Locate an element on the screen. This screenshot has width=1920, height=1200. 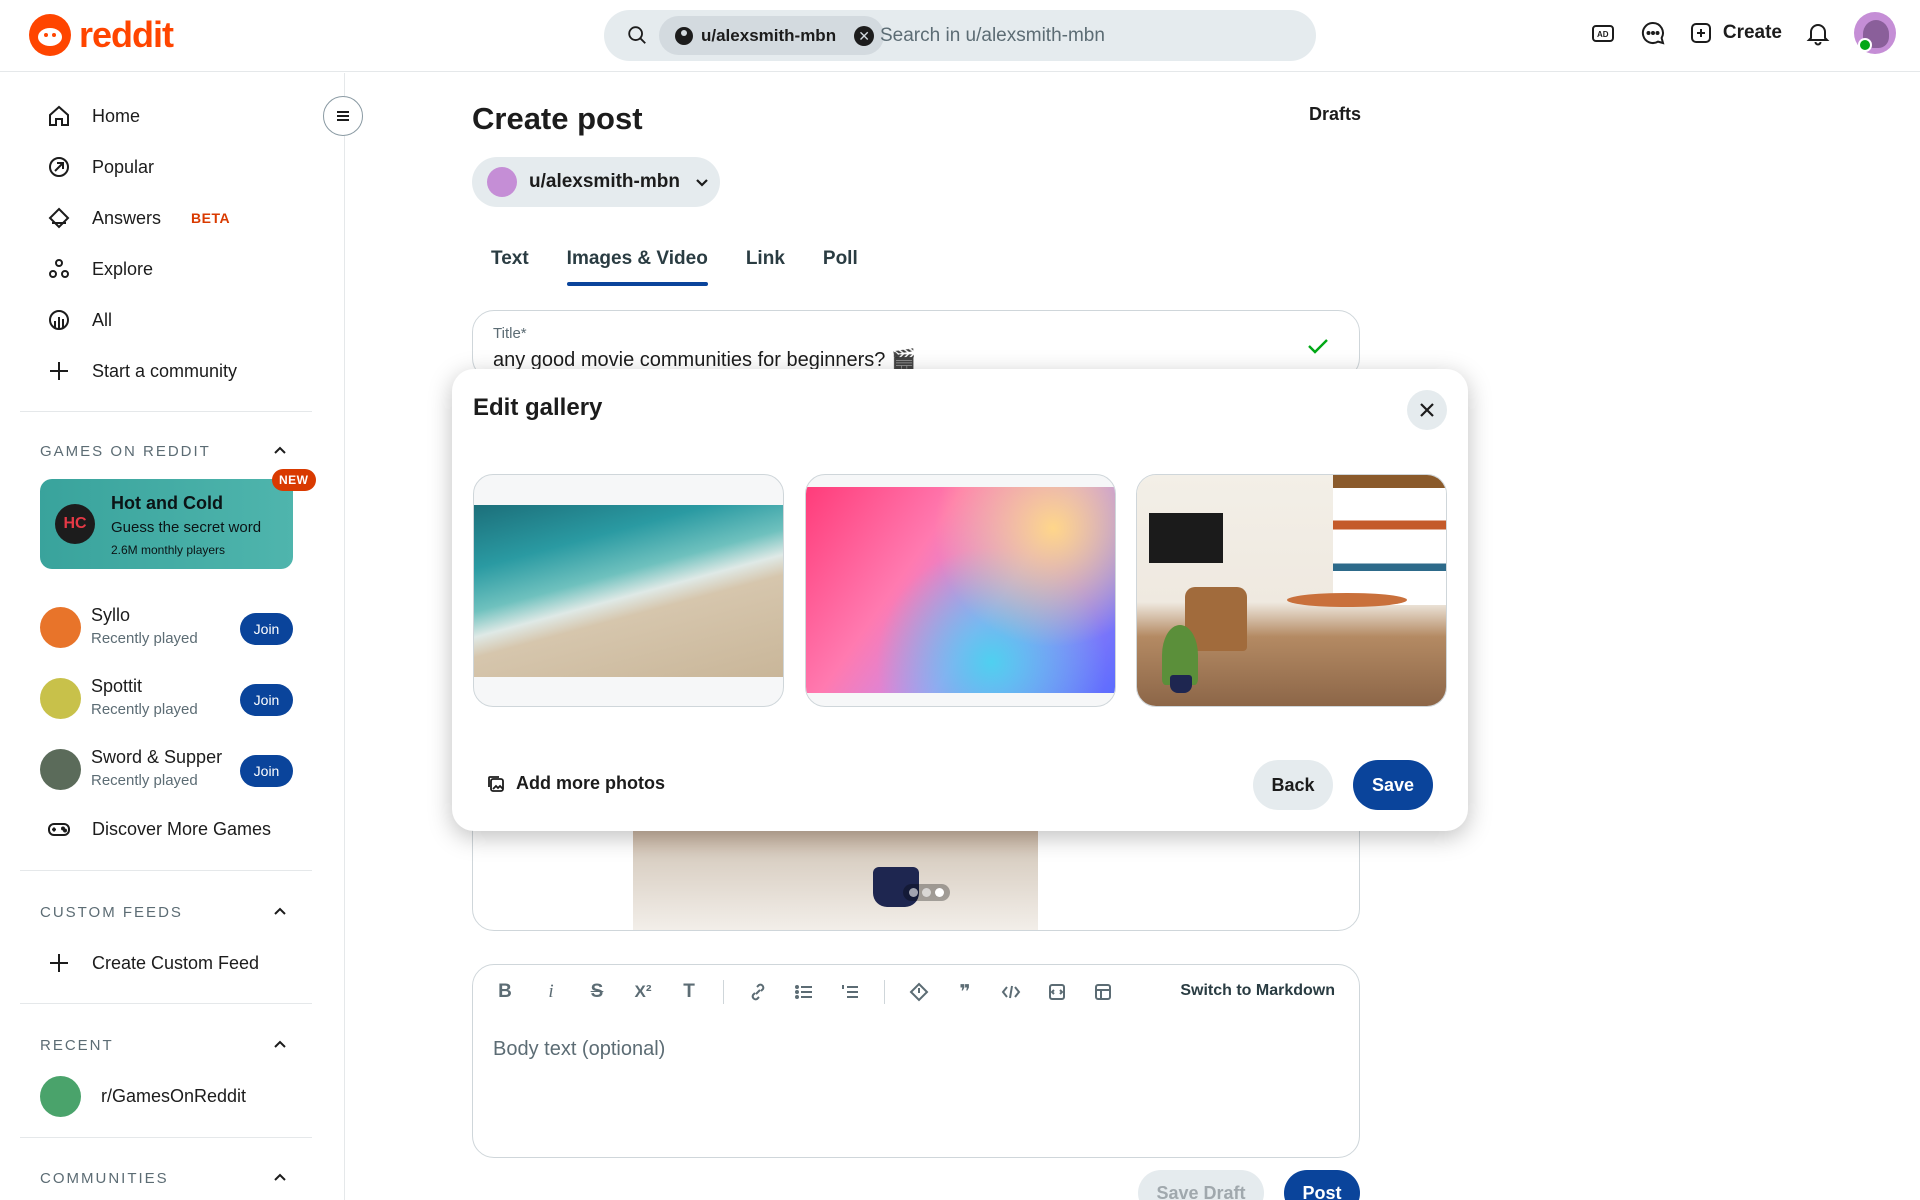
drafts-button: Drafts is located at coordinates (1335, 114).